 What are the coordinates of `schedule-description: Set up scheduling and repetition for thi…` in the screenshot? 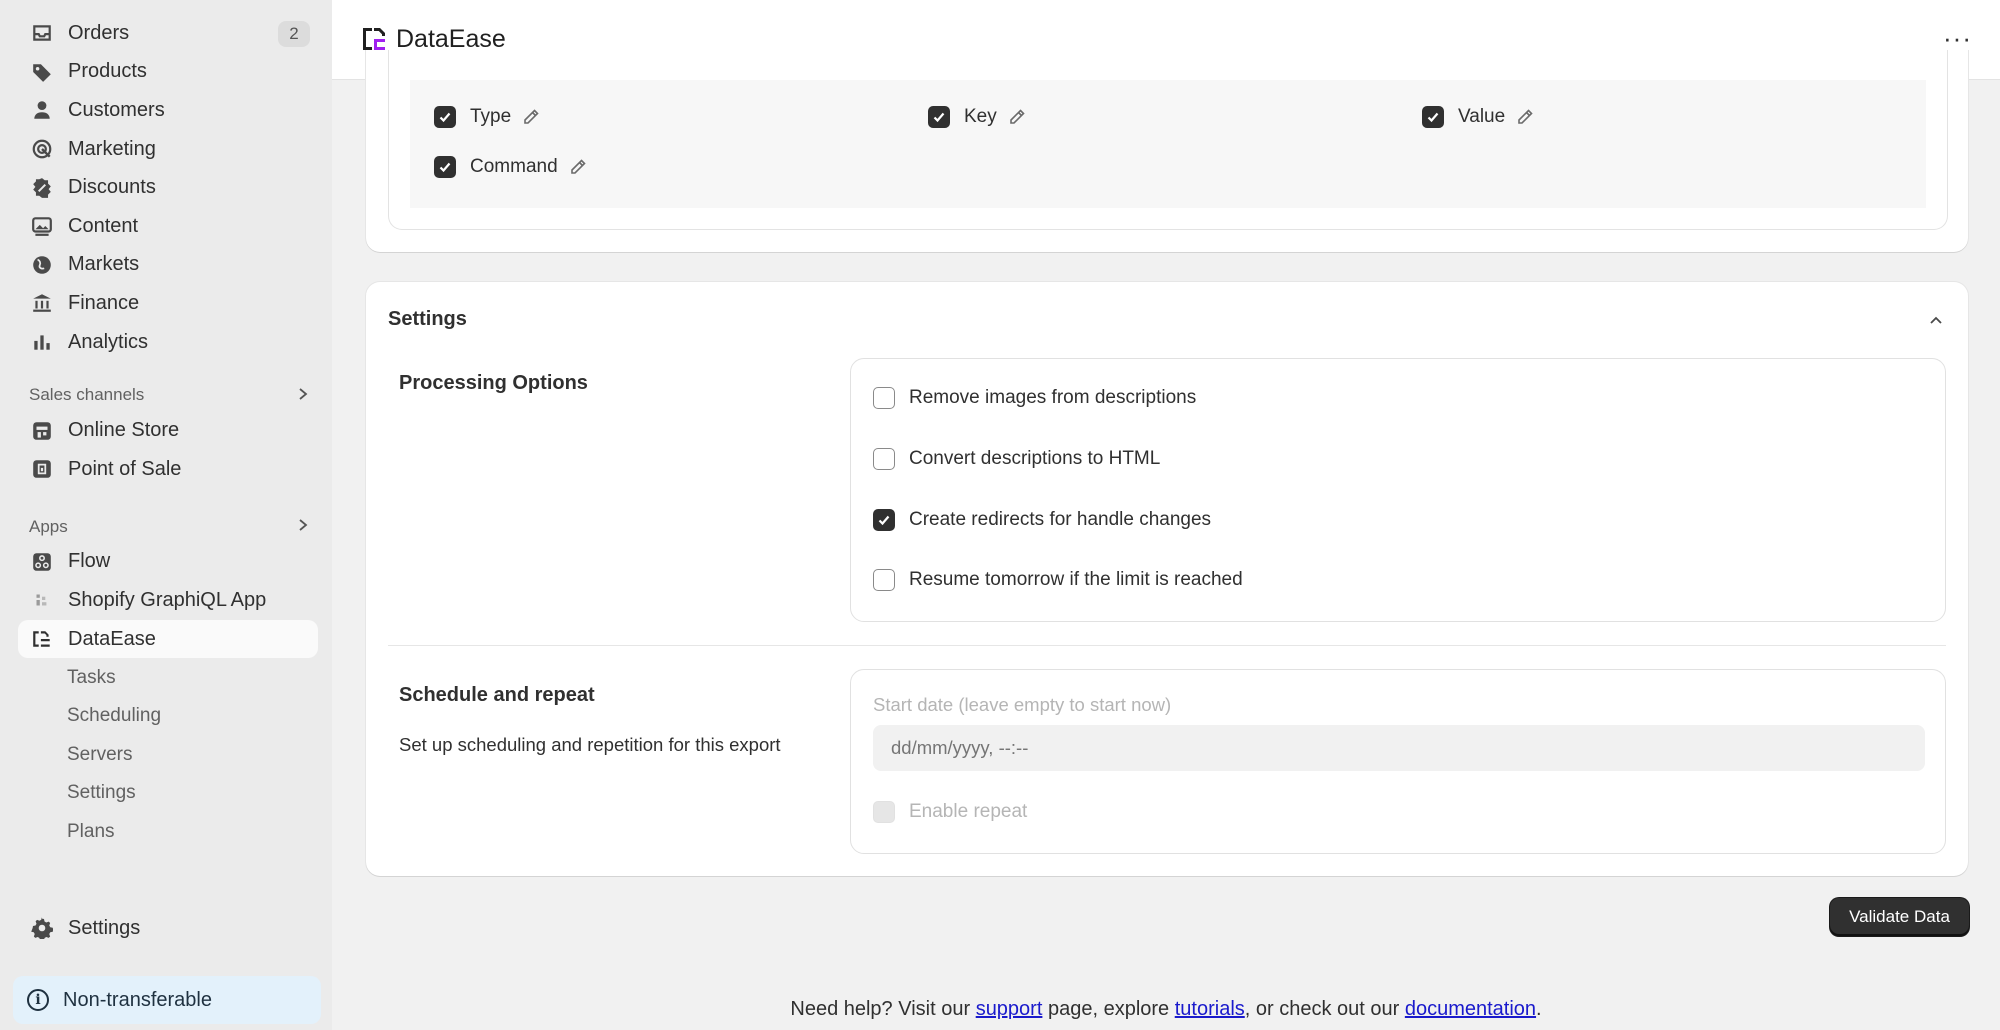 It's located at (590, 744).